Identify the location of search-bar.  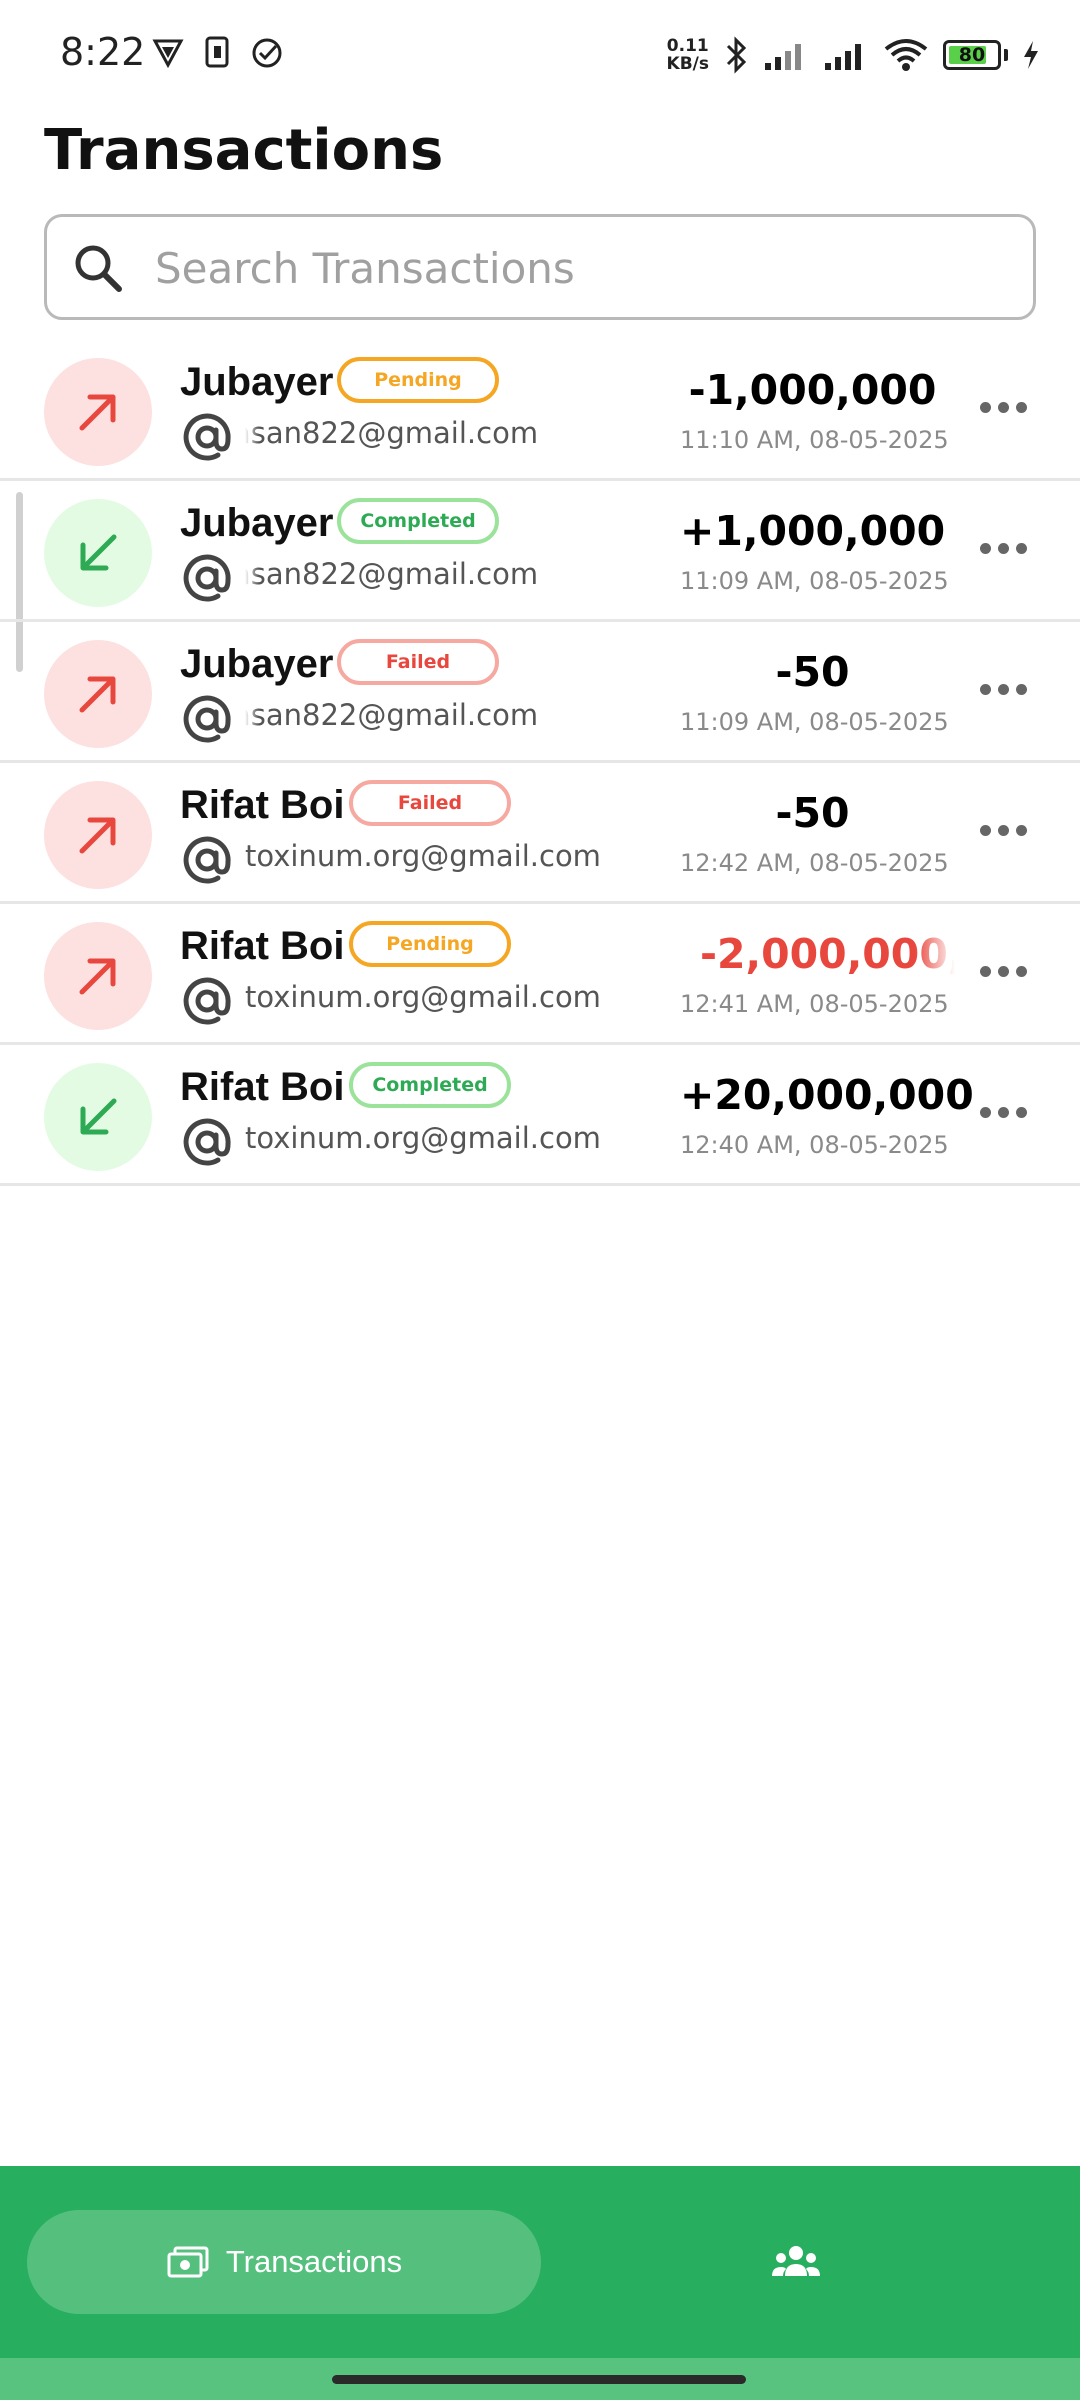
(540, 267).